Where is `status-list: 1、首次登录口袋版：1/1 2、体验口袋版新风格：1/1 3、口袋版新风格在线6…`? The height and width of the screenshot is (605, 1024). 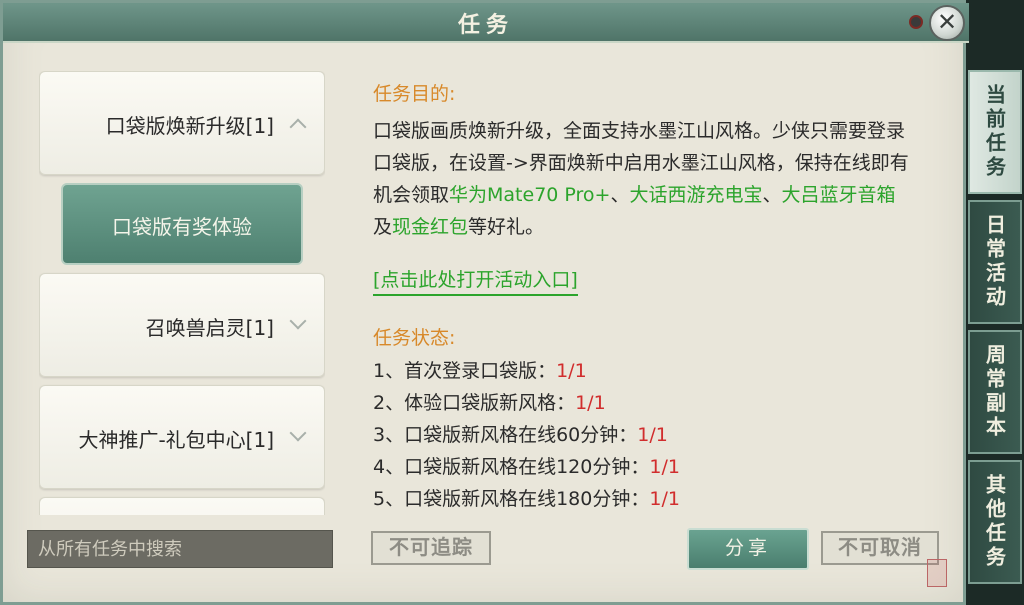 status-list: 1、首次登录口袋版：1/1 2、体验口袋版新风格：1/1 3、口袋版新风格在线6… is located at coordinates (526, 435).